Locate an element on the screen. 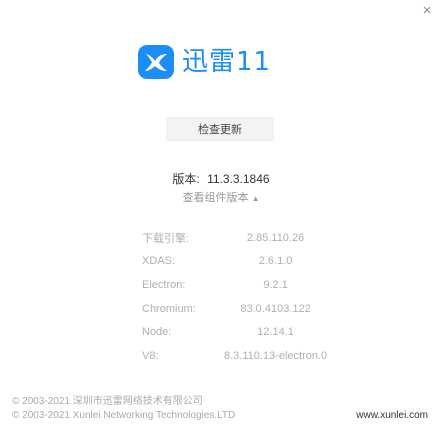 This screenshot has width=442, height=436. component-version: 83.0.4103.122 is located at coordinates (275, 308).